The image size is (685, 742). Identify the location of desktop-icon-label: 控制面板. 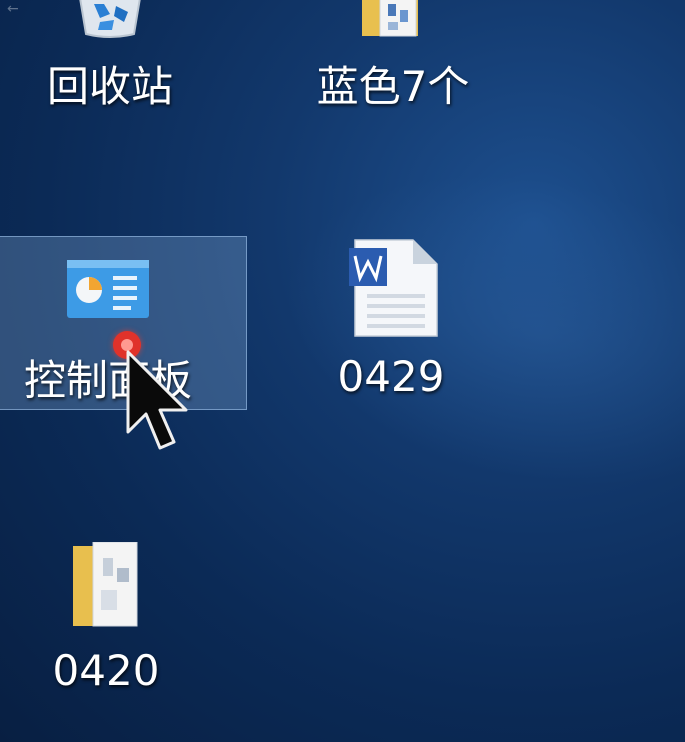
(107, 380).